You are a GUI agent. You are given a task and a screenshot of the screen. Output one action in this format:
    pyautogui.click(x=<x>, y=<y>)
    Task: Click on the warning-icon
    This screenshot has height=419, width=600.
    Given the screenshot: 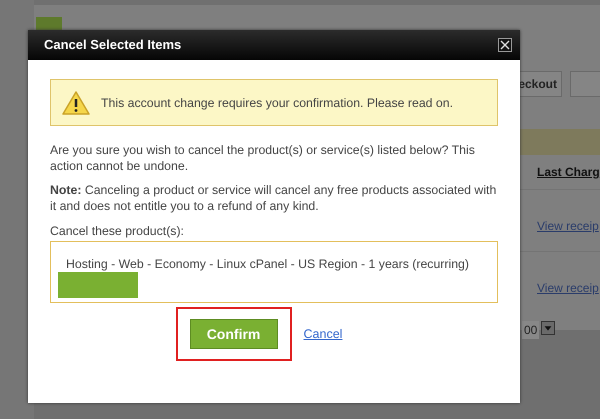 What is the action you would take?
    pyautogui.click(x=76, y=103)
    